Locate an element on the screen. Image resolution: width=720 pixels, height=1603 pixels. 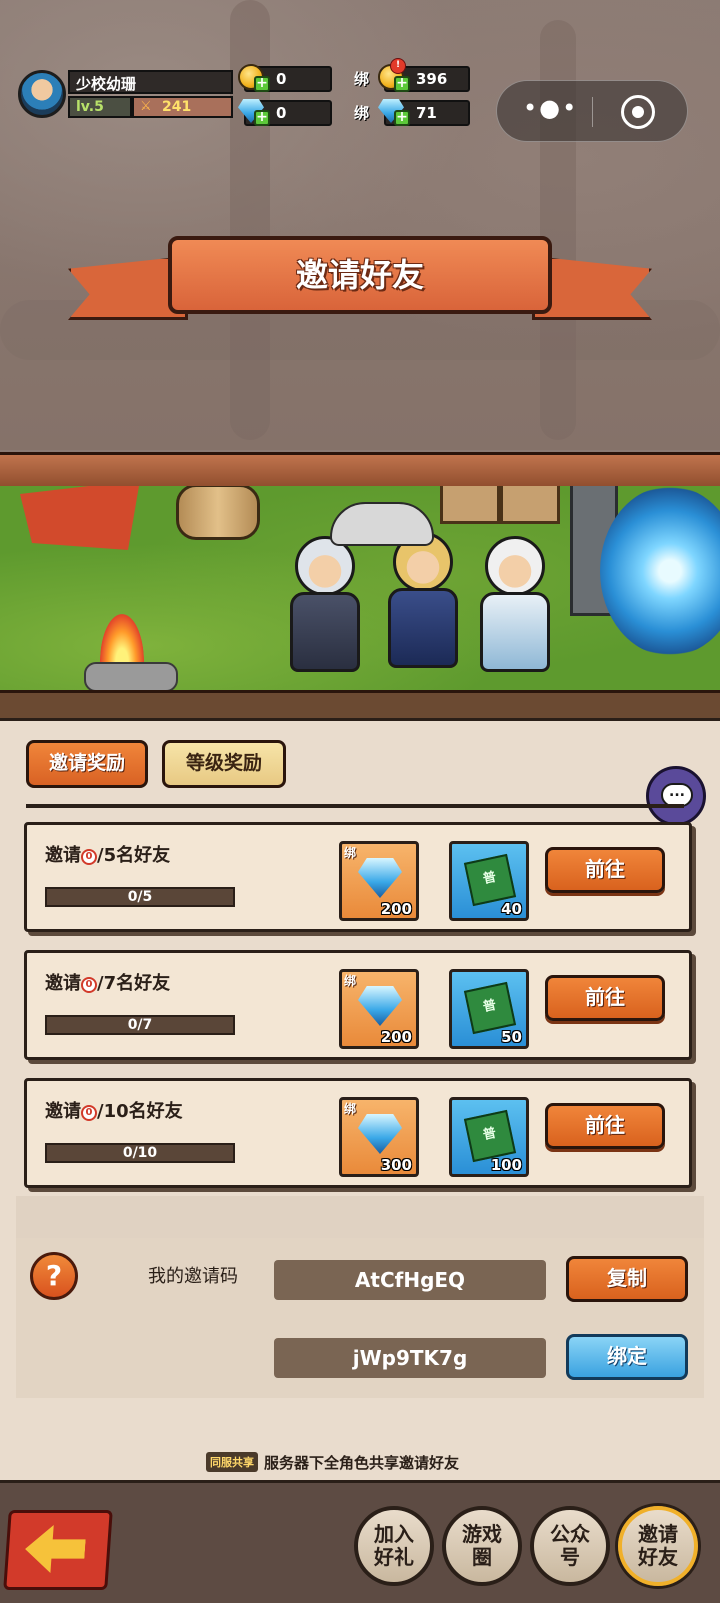
player-info: 少校幼珊 lv.5 ⚔ 241 is located at coordinates (125, 95).